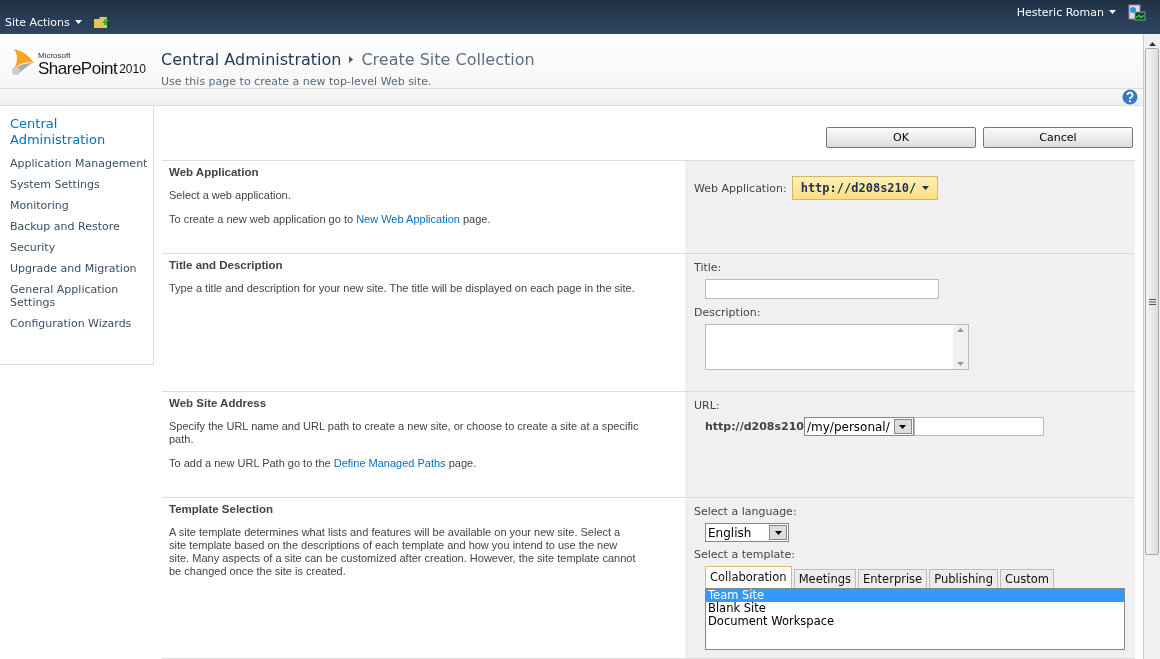 This screenshot has height=659, width=1160. I want to click on folder-icon, so click(101, 22).